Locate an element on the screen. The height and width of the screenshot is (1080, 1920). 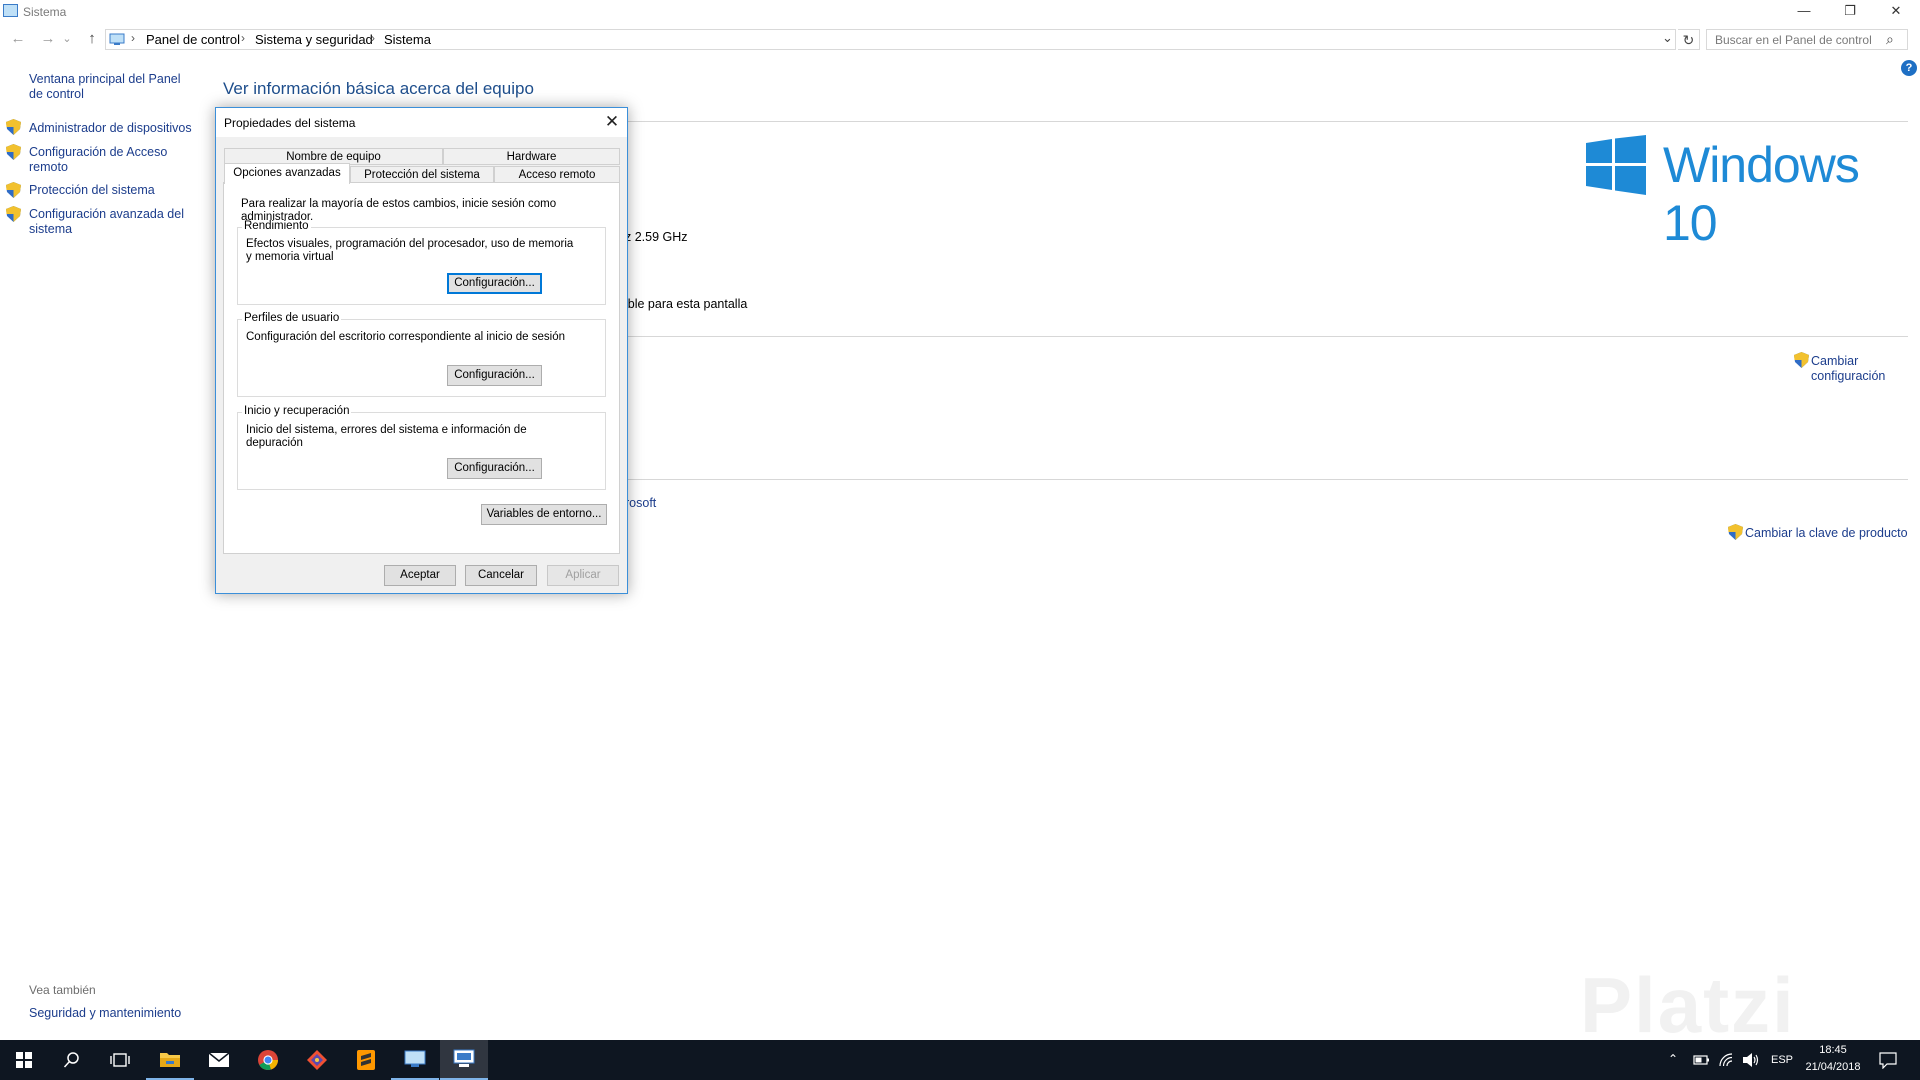
minimize-button: — is located at coordinates (1804, 12).